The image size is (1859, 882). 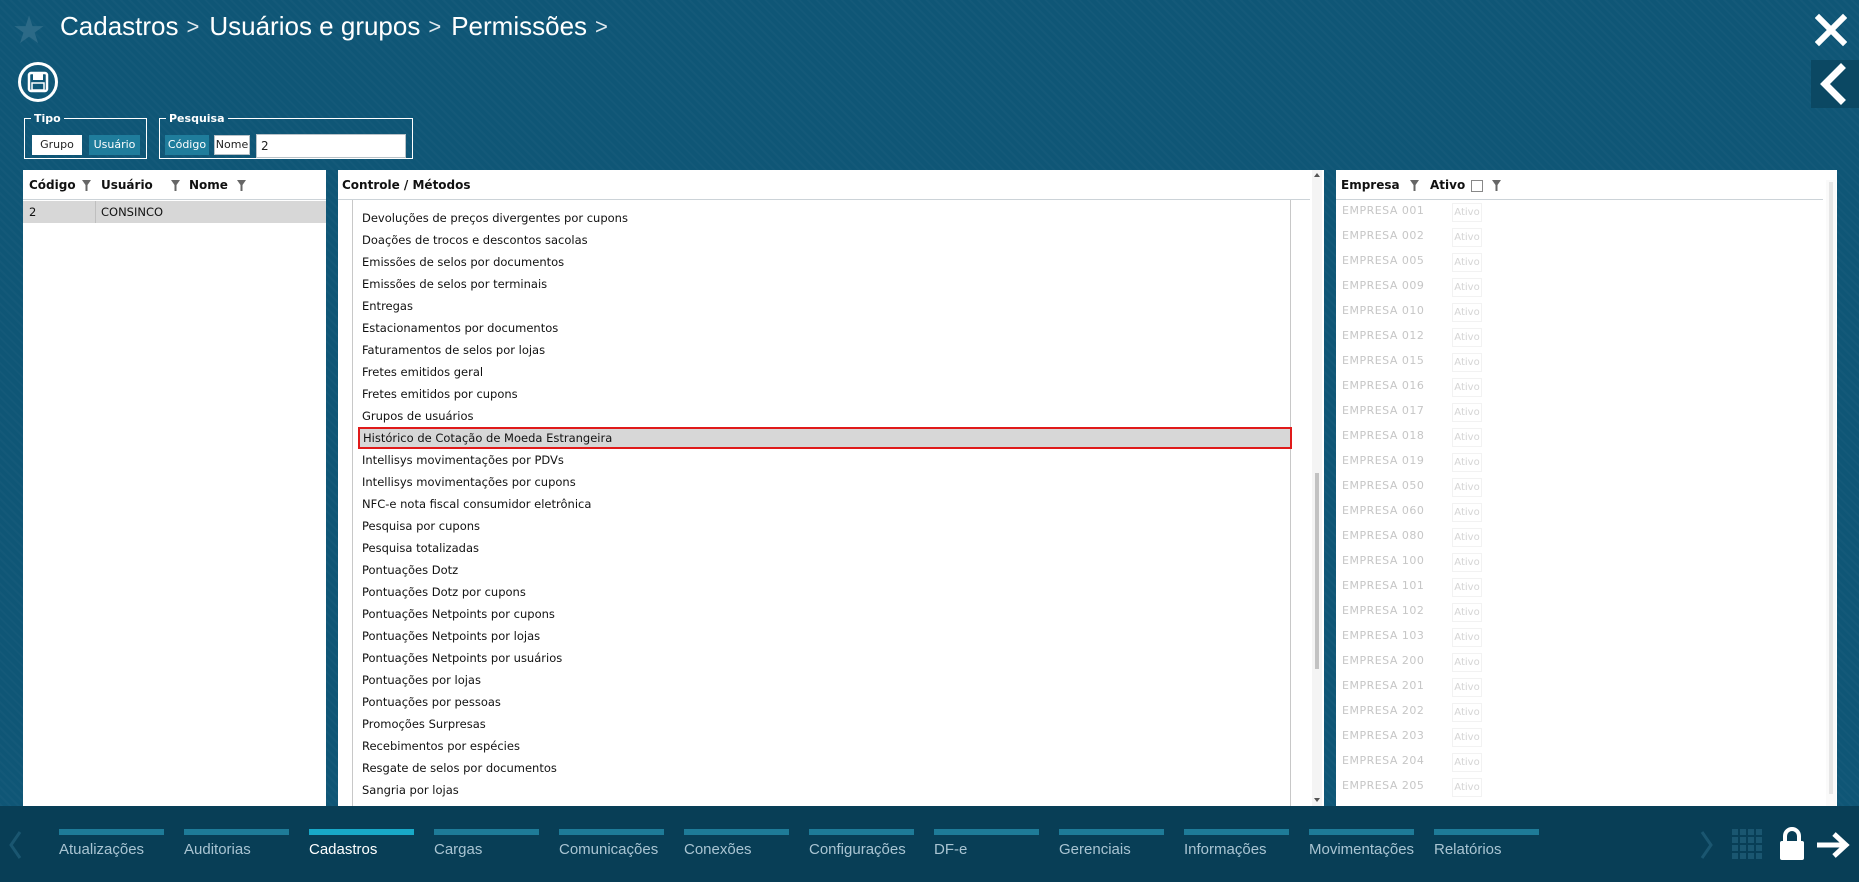 I want to click on chevron-right-icon, so click(x=1707, y=845).